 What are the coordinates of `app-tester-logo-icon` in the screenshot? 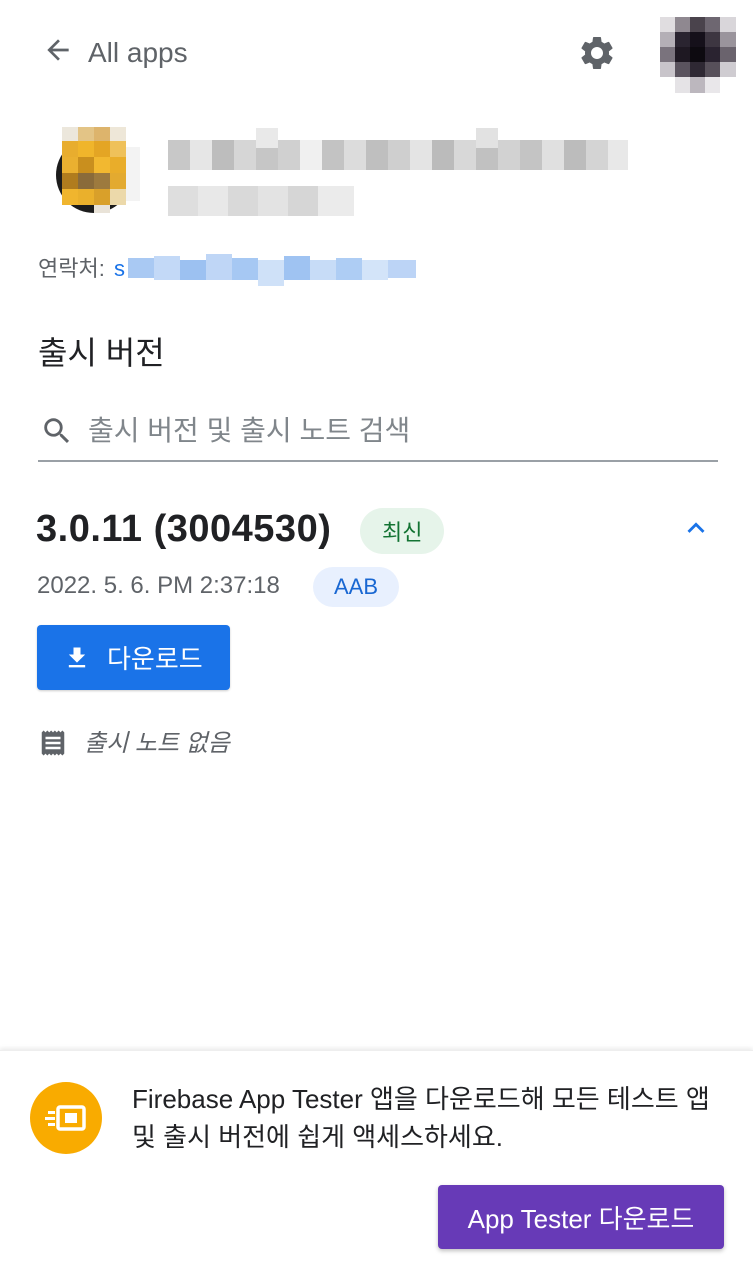 It's located at (66, 1118).